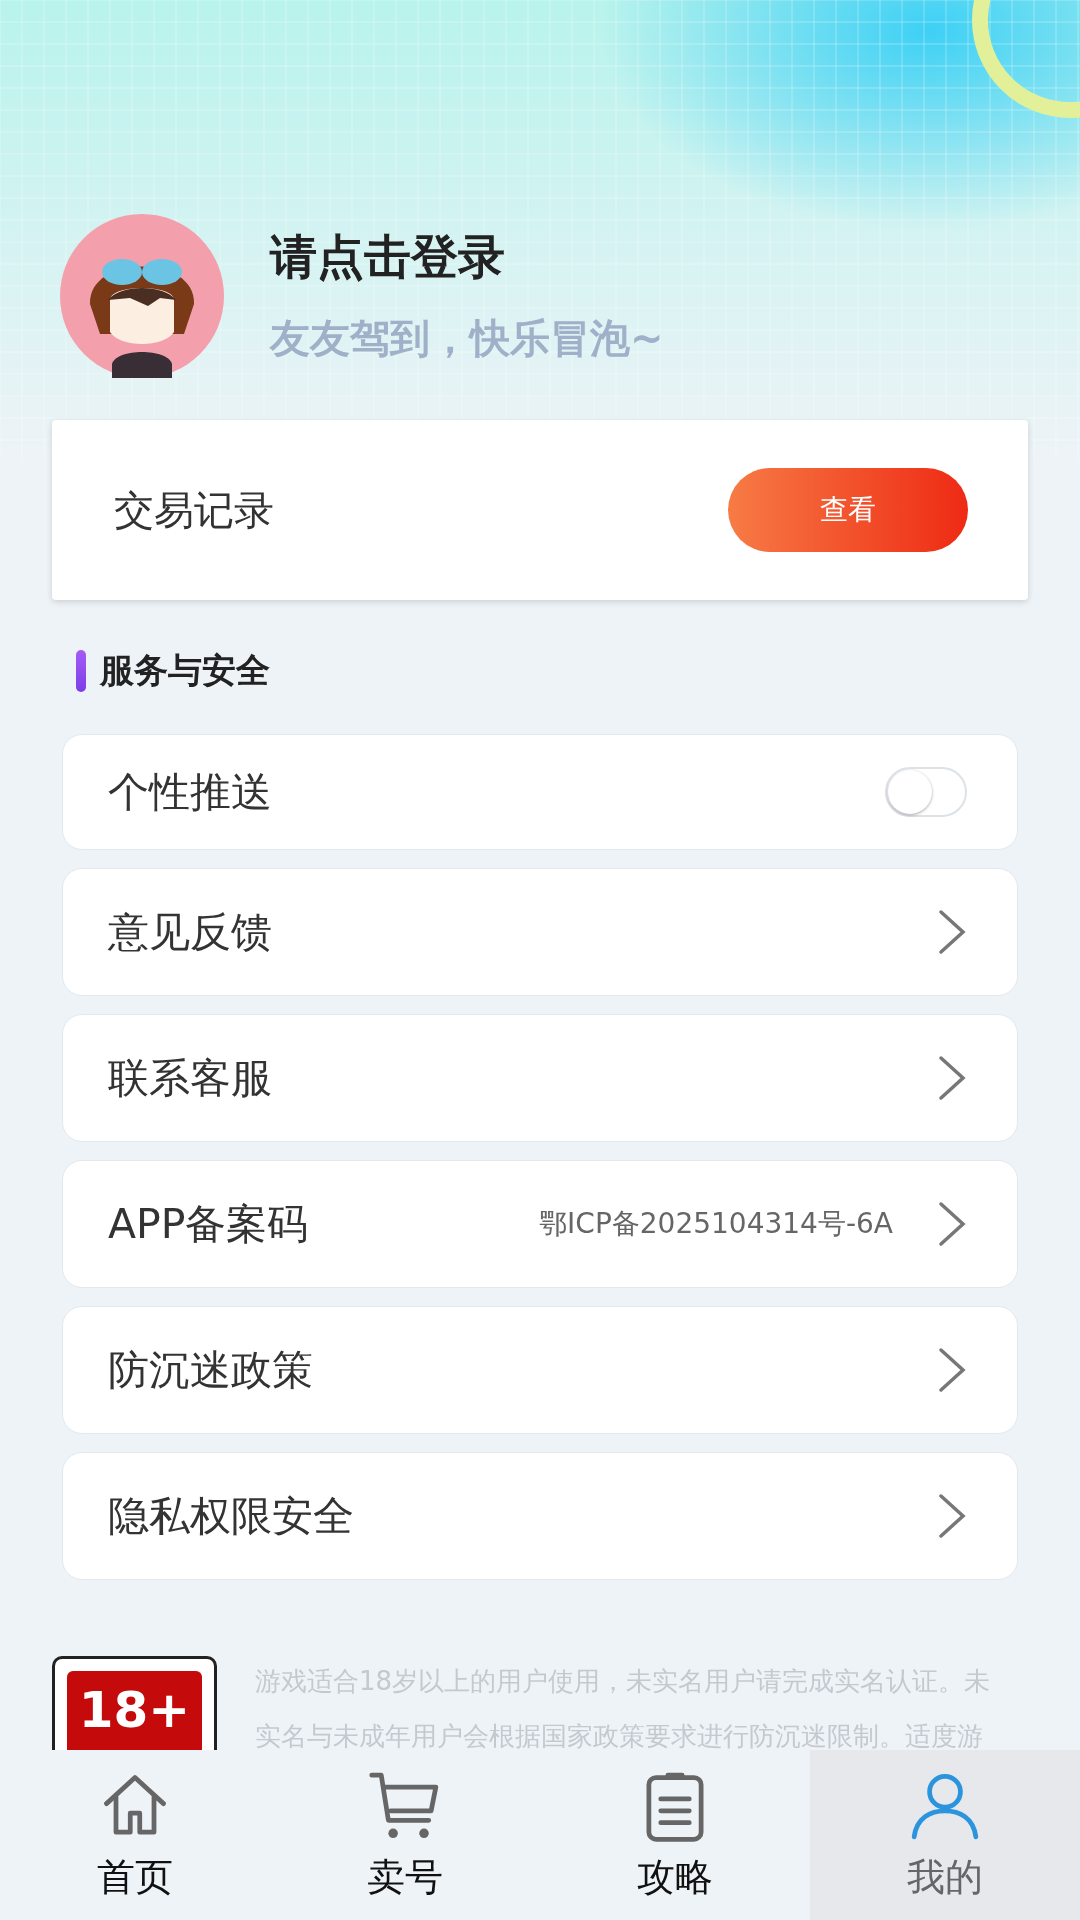 The height and width of the screenshot is (1920, 1080). What do you see at coordinates (134, 1710) in the screenshot?
I see `age-rating-text: 18+` at bounding box center [134, 1710].